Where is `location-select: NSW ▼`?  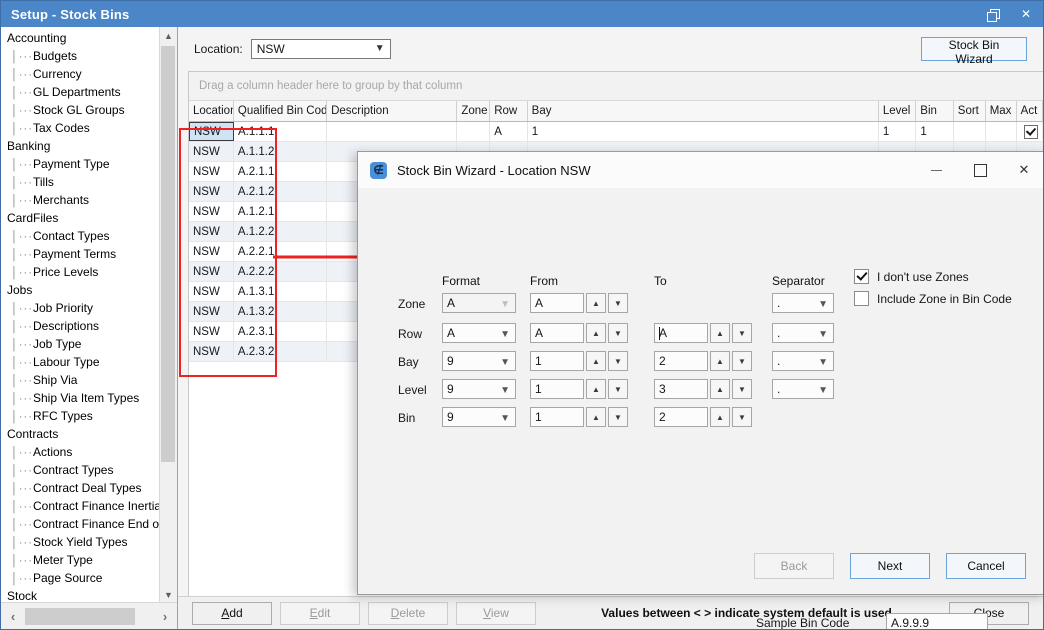
location-select: NSW ▼ is located at coordinates (320, 49).